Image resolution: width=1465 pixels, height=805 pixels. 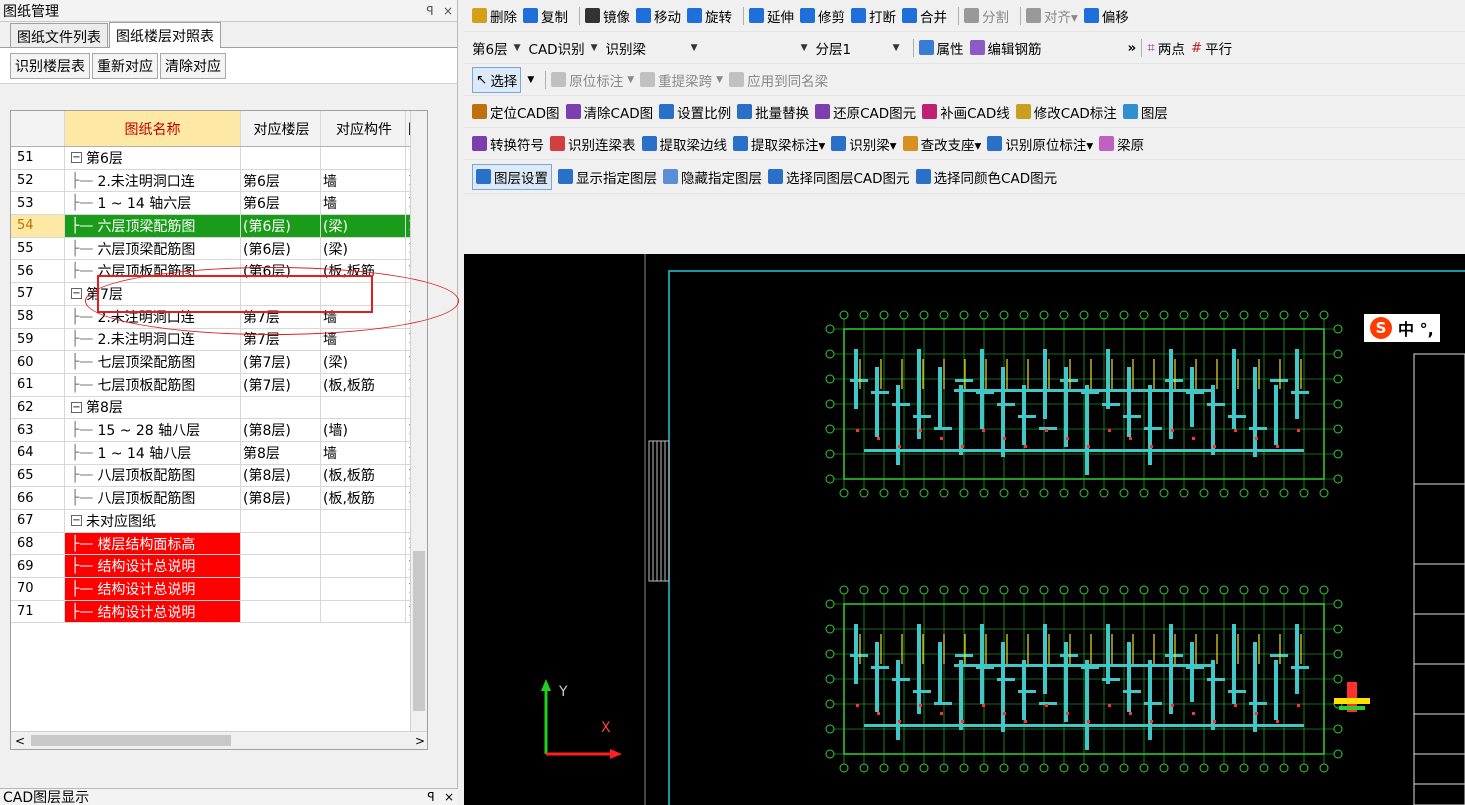 What do you see at coordinates (1132, 48) in the screenshot?
I see `more-icon: »` at bounding box center [1132, 48].